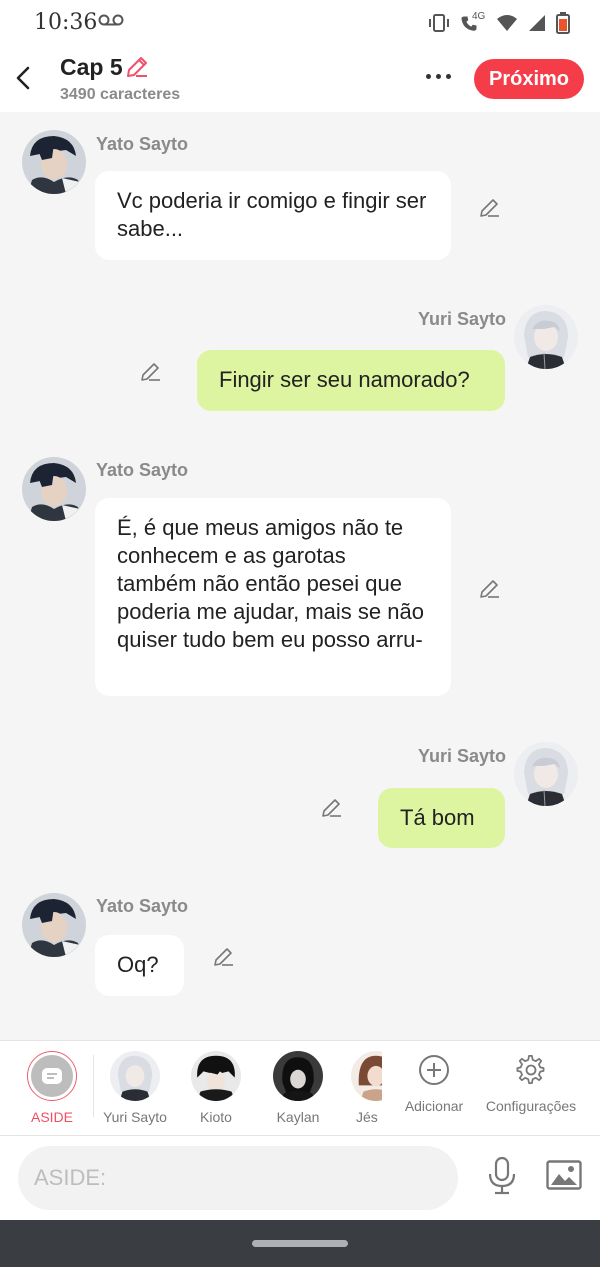 Image resolution: width=600 pixels, height=1267 pixels. What do you see at coordinates (531, 1106) in the screenshot?
I see `settings-label: Configurações` at bounding box center [531, 1106].